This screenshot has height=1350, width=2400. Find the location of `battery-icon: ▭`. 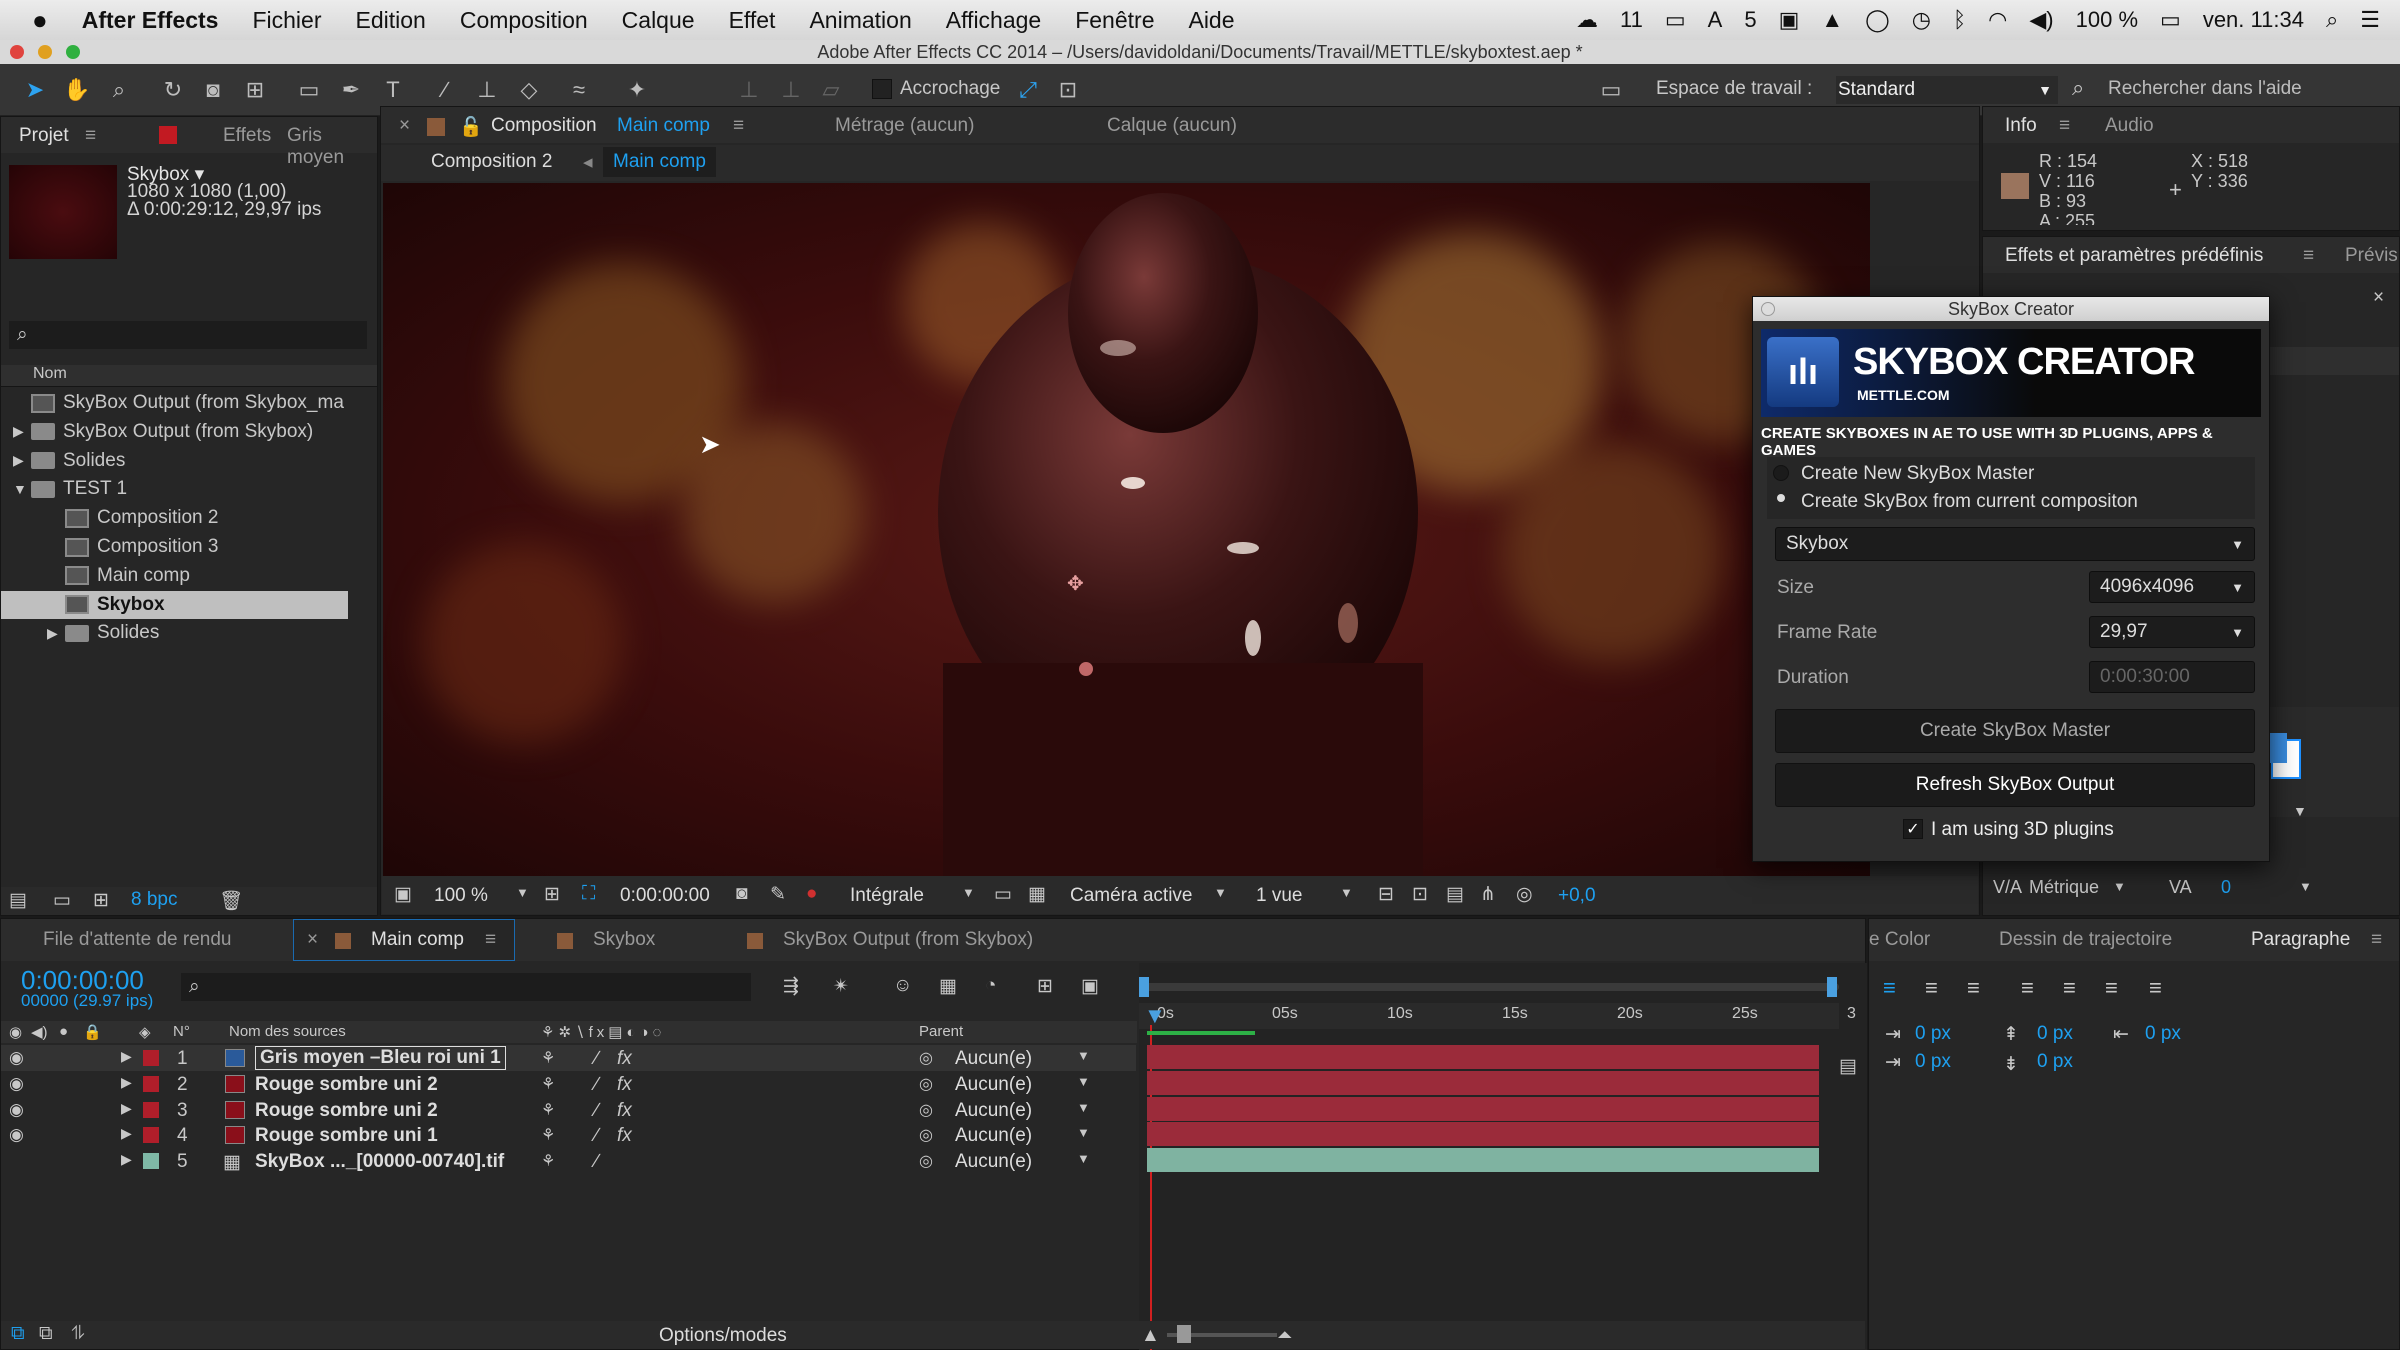

battery-icon: ▭ is located at coordinates (2170, 20).